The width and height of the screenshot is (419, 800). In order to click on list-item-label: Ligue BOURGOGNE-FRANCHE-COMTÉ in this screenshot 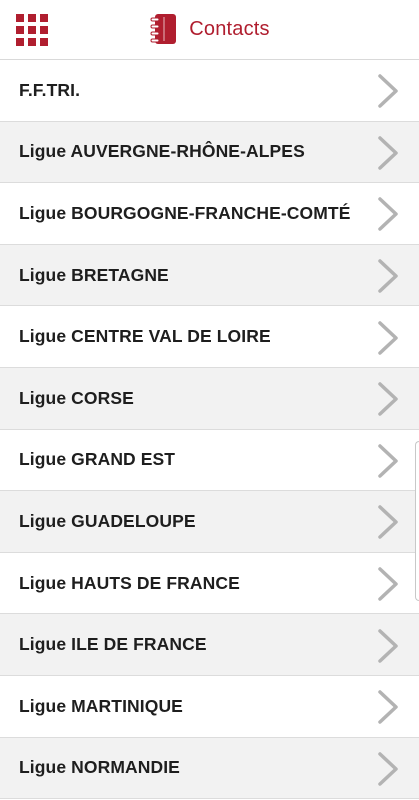, I will do `click(185, 212)`.